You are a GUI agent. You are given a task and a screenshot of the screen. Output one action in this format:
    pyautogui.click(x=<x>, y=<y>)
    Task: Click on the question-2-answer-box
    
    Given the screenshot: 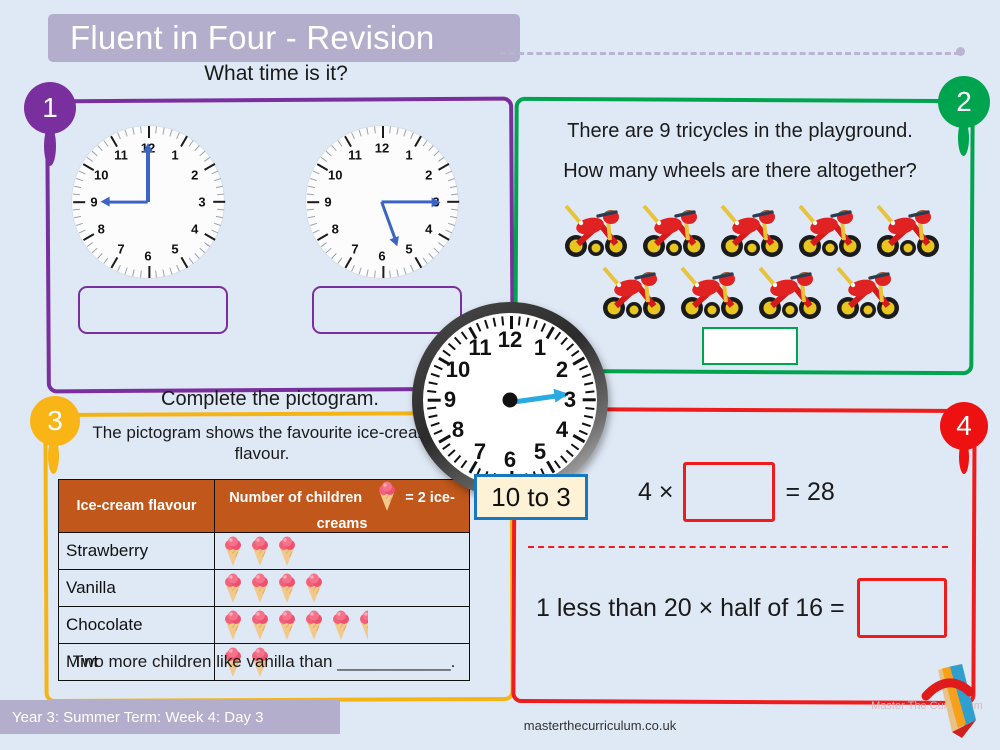 What is the action you would take?
    pyautogui.click(x=750, y=346)
    